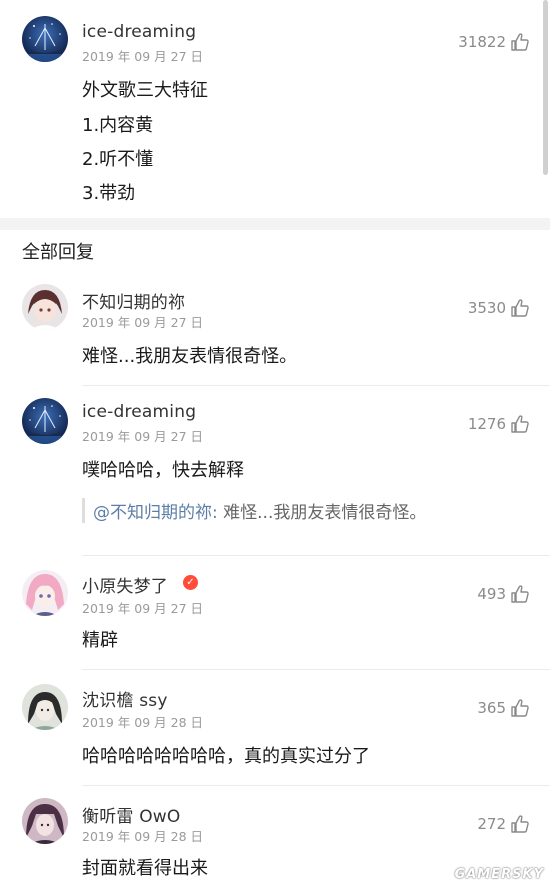  What do you see at coordinates (486, 424) in the screenshot?
I see `like-count: 1276` at bounding box center [486, 424].